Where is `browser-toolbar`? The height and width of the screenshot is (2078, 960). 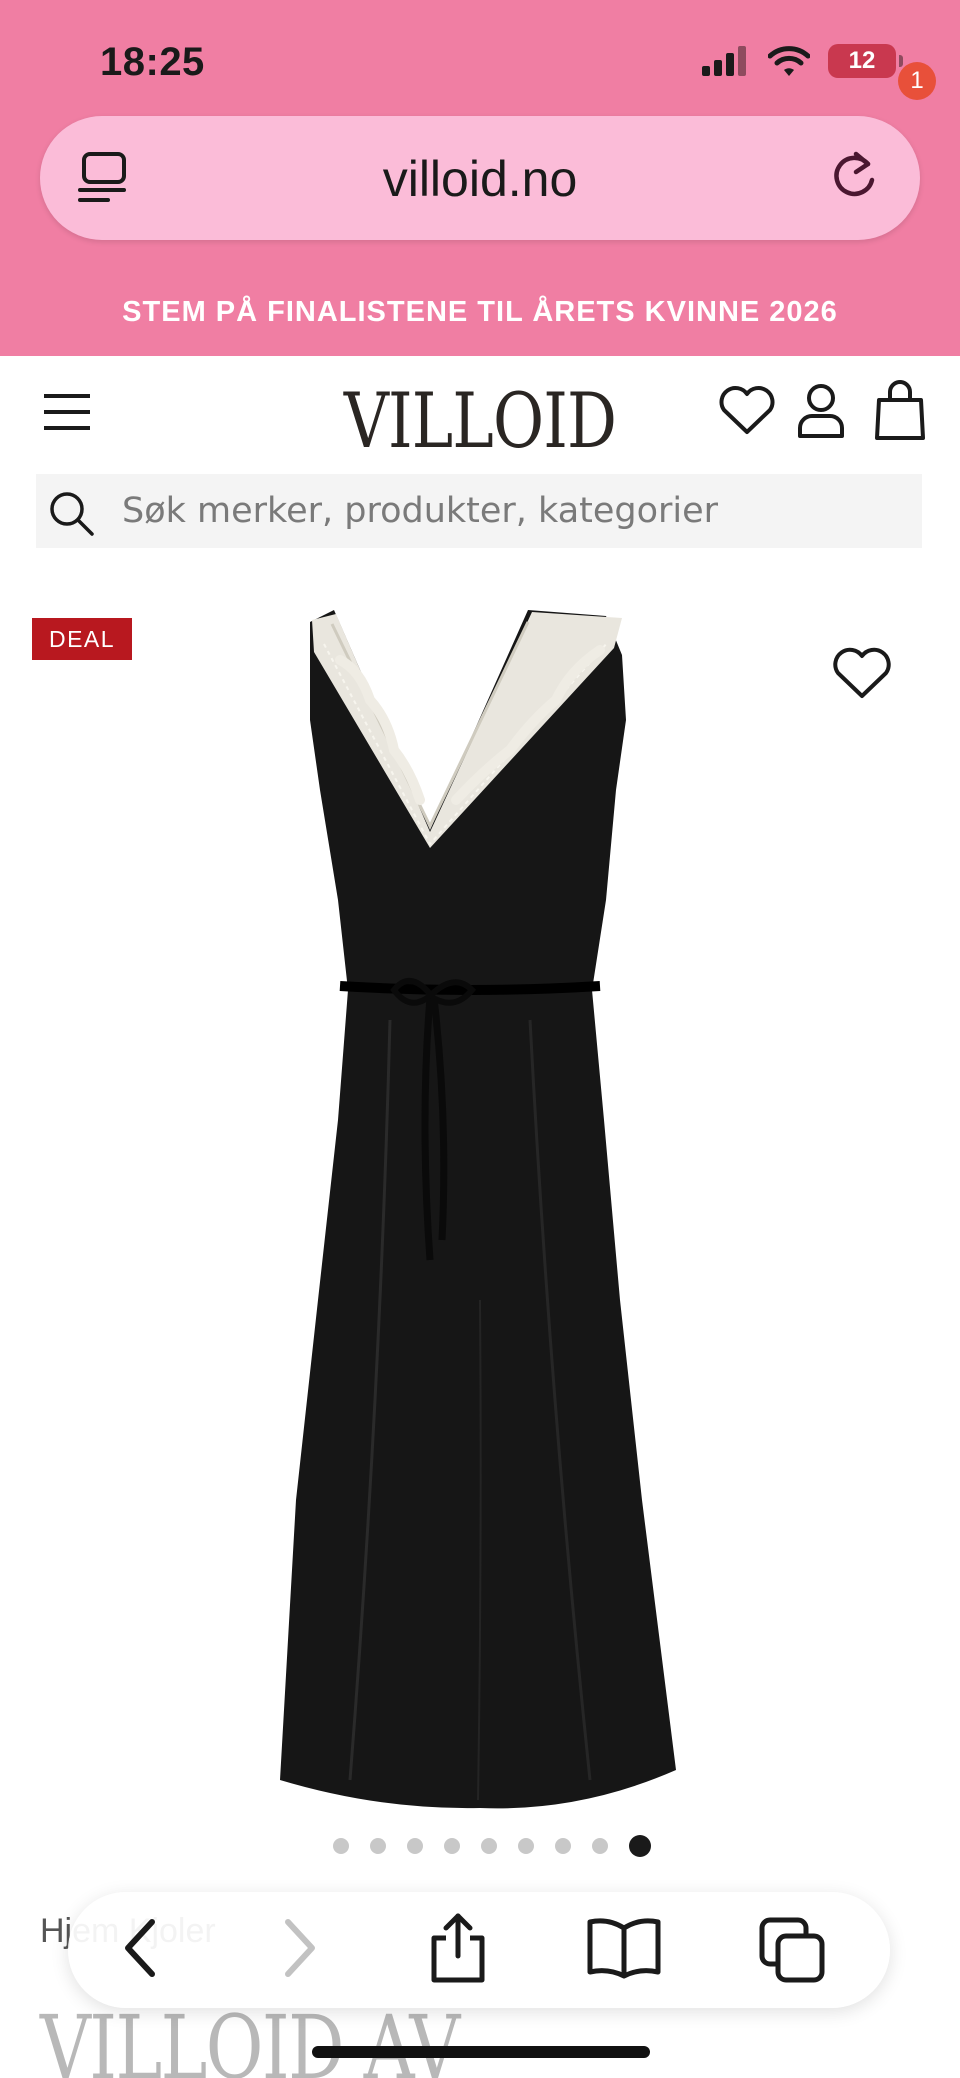 browser-toolbar is located at coordinates (479, 1950).